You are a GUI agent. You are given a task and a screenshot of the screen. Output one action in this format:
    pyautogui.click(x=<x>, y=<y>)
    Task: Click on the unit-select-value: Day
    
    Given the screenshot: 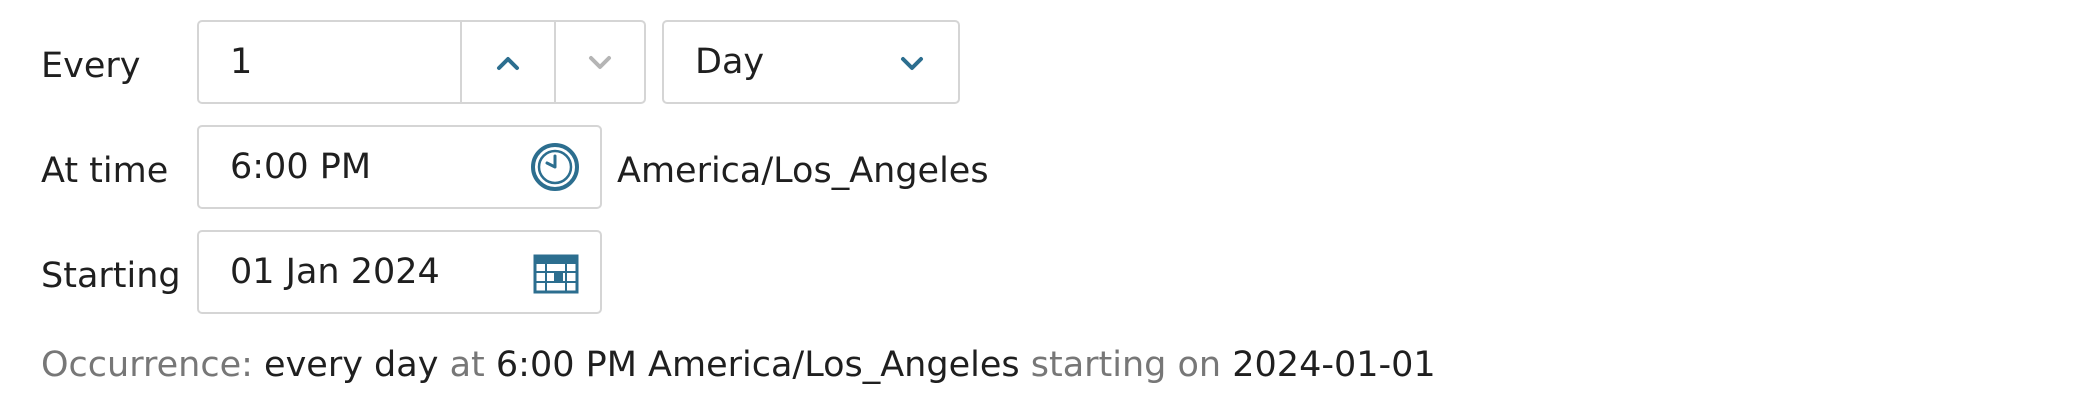 What is the action you would take?
    pyautogui.click(x=730, y=62)
    